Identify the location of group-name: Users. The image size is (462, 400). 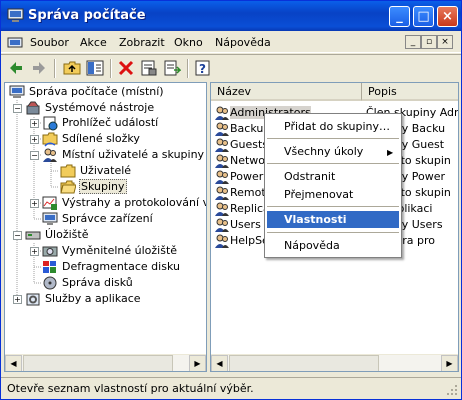
(245, 224).